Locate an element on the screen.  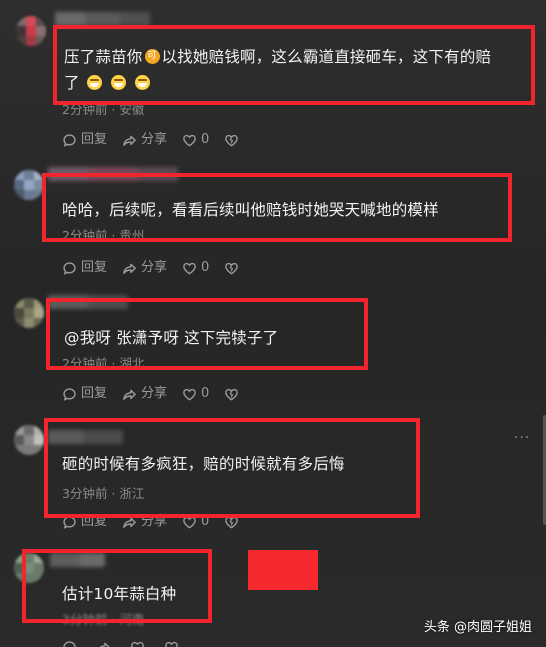
like-button is located at coordinates (139, 643).